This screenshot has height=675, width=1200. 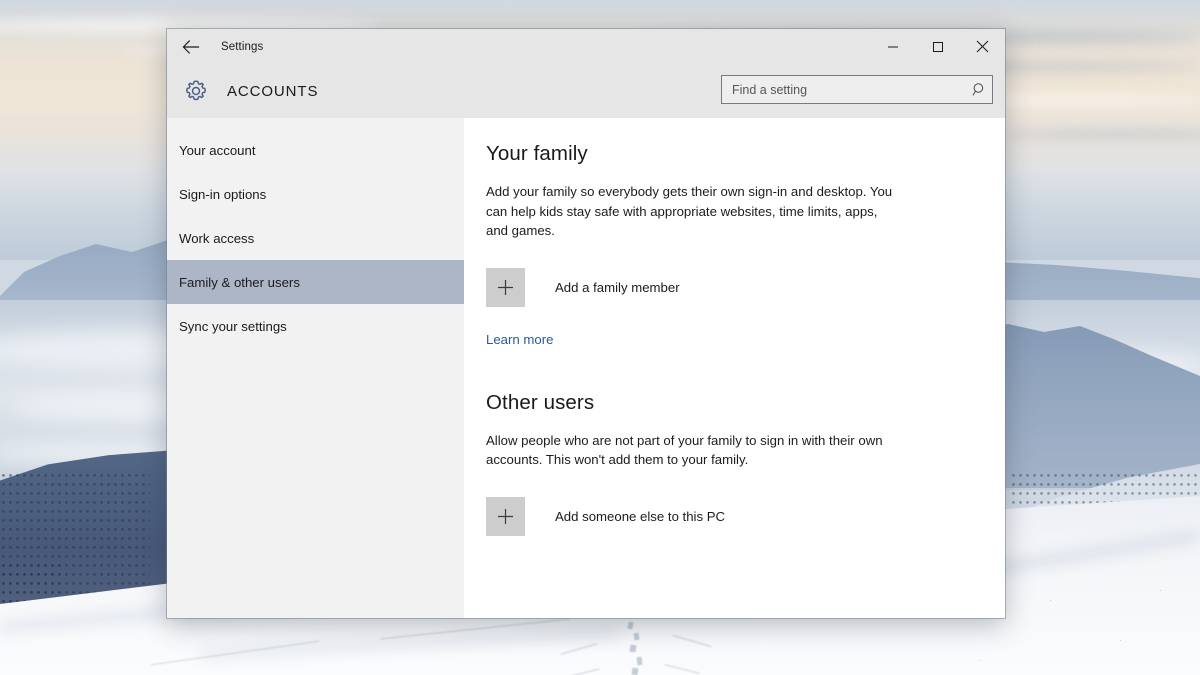 What do you see at coordinates (273, 91) in the screenshot?
I see `page-title: ACCOUNTS` at bounding box center [273, 91].